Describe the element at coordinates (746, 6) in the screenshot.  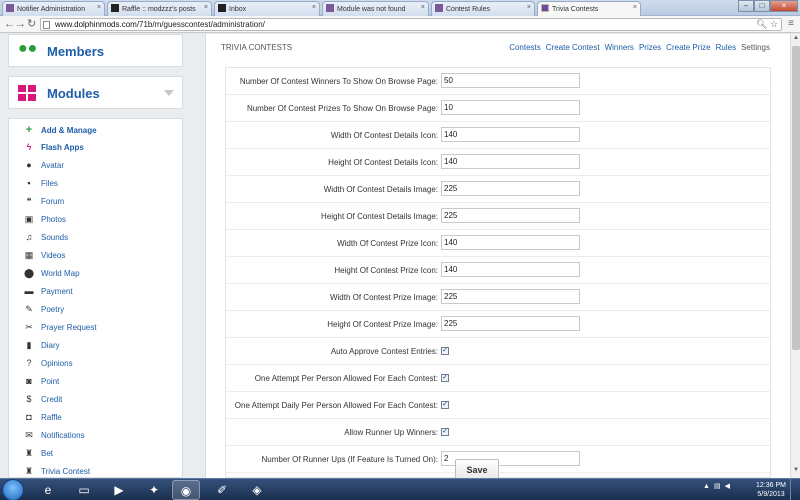
I see `minimize-icon: –` at that location.